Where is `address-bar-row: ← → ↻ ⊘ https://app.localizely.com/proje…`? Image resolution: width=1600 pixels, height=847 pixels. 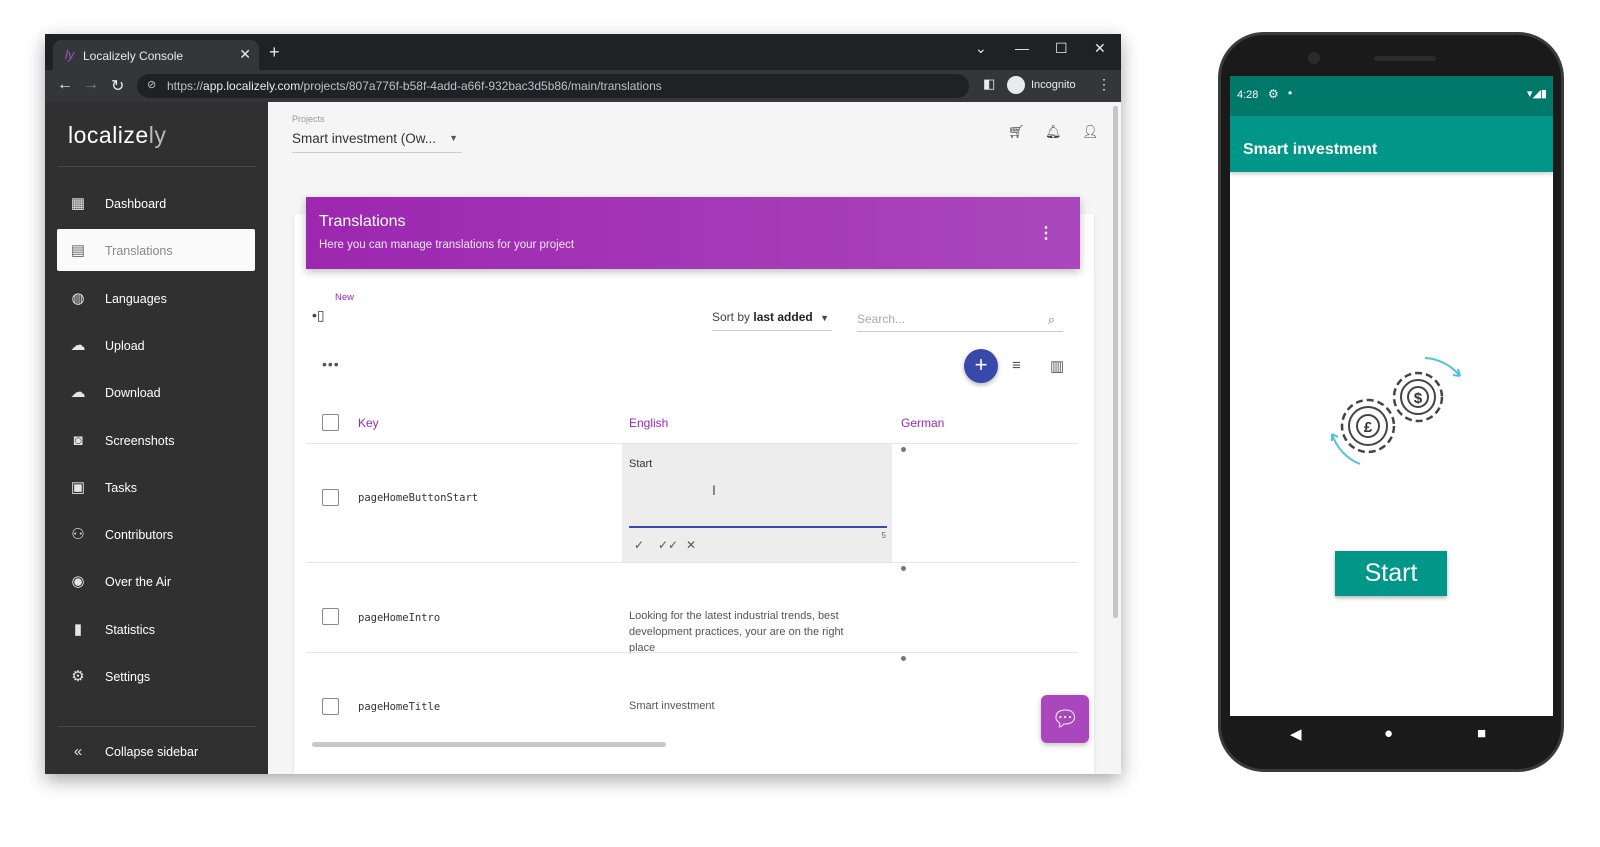
address-bar-row: ← → ↻ ⊘ https://app.localizely.com/proje… is located at coordinates (583, 86).